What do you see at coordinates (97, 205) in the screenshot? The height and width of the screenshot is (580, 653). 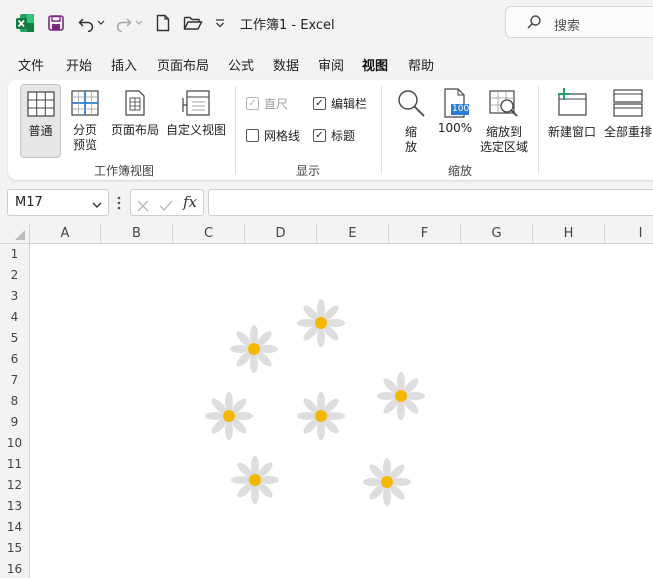 I see `chevron-down-icon` at bounding box center [97, 205].